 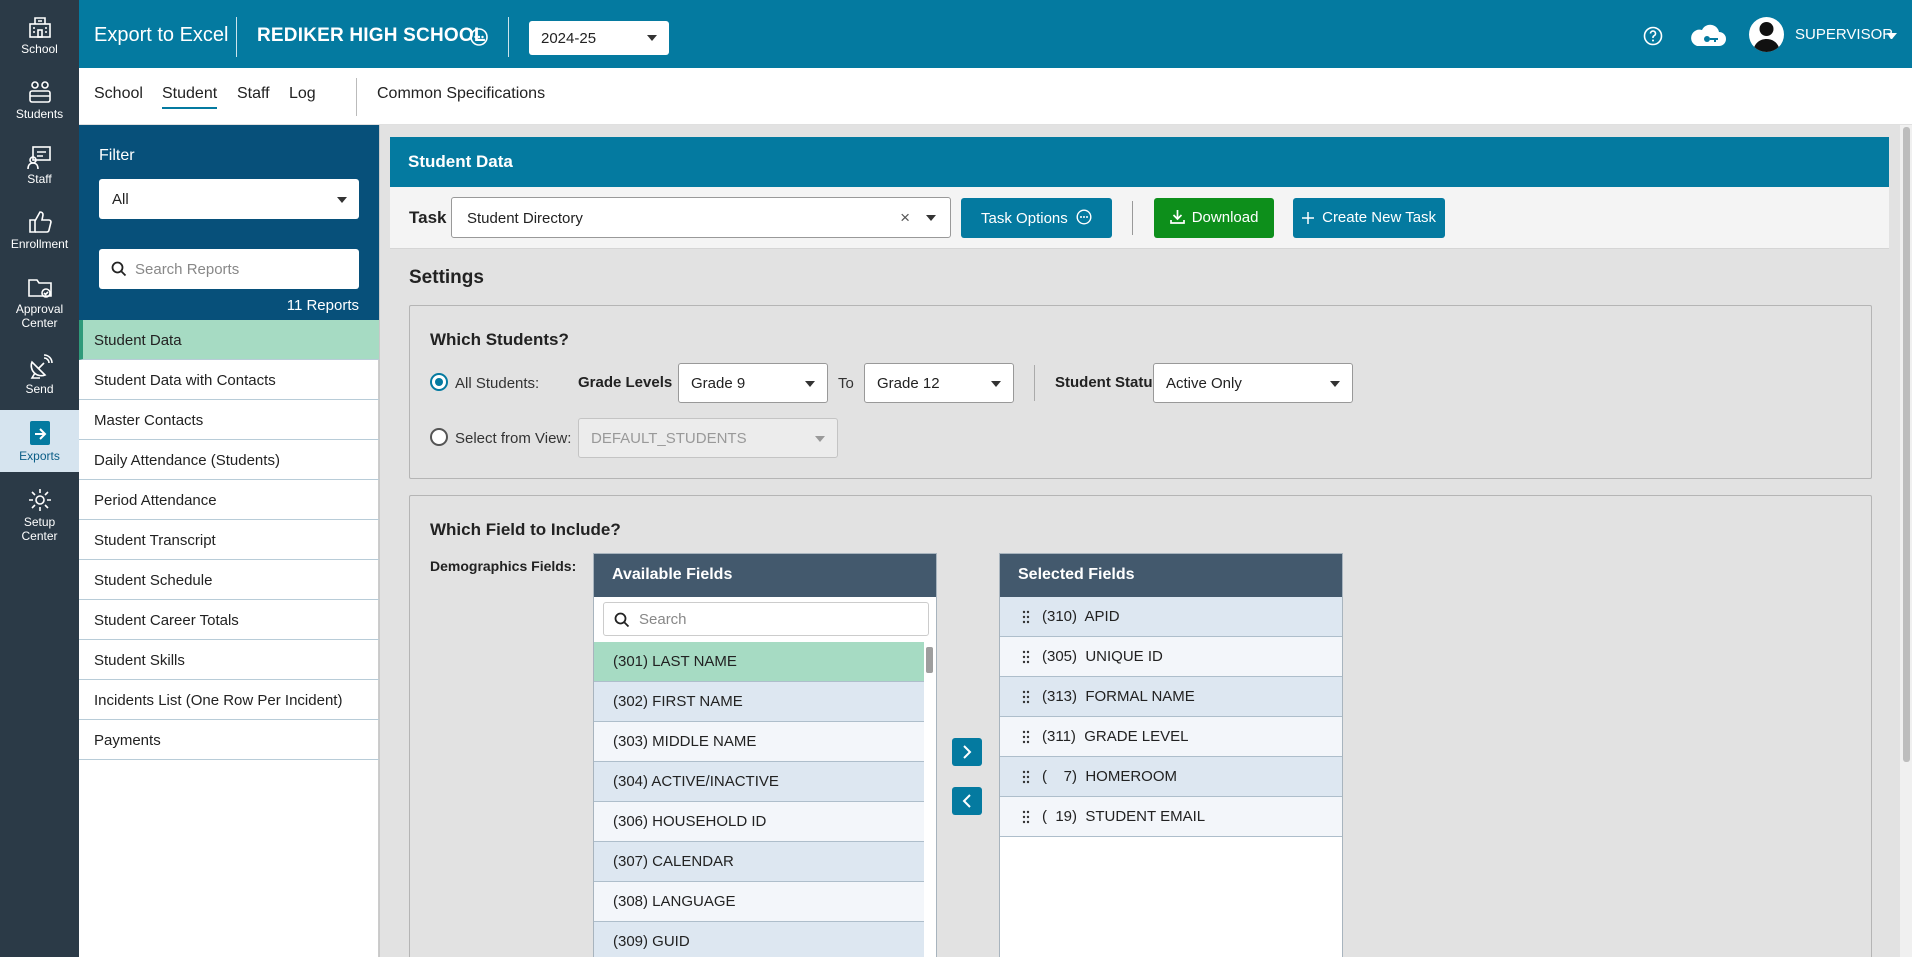 What do you see at coordinates (1124, 816) in the screenshot?
I see `field-label: ( 19) STUDENT EMAIL` at bounding box center [1124, 816].